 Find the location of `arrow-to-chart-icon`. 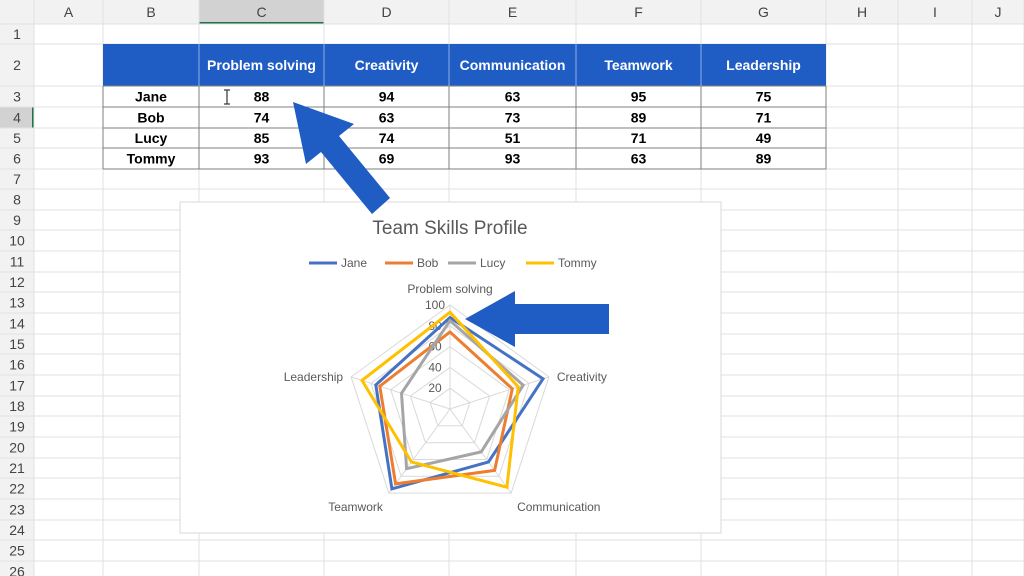

arrow-to-chart-icon is located at coordinates (537, 319).